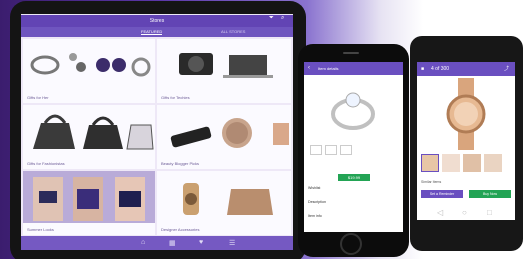 This screenshot has height=259, width=529. What do you see at coordinates (466, 69) in the screenshot?
I see `android-title-bar: ■ 4 of 300 ⤴` at bounding box center [466, 69].